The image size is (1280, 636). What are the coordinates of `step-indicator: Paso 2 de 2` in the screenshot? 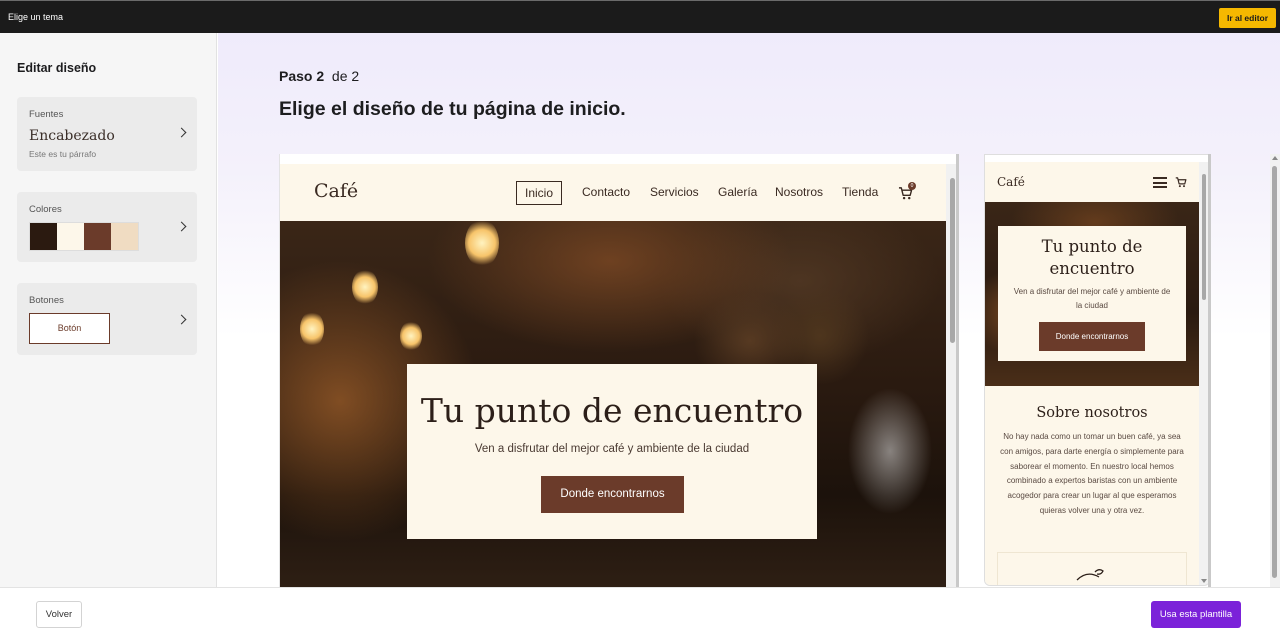 It's located at (319, 76).